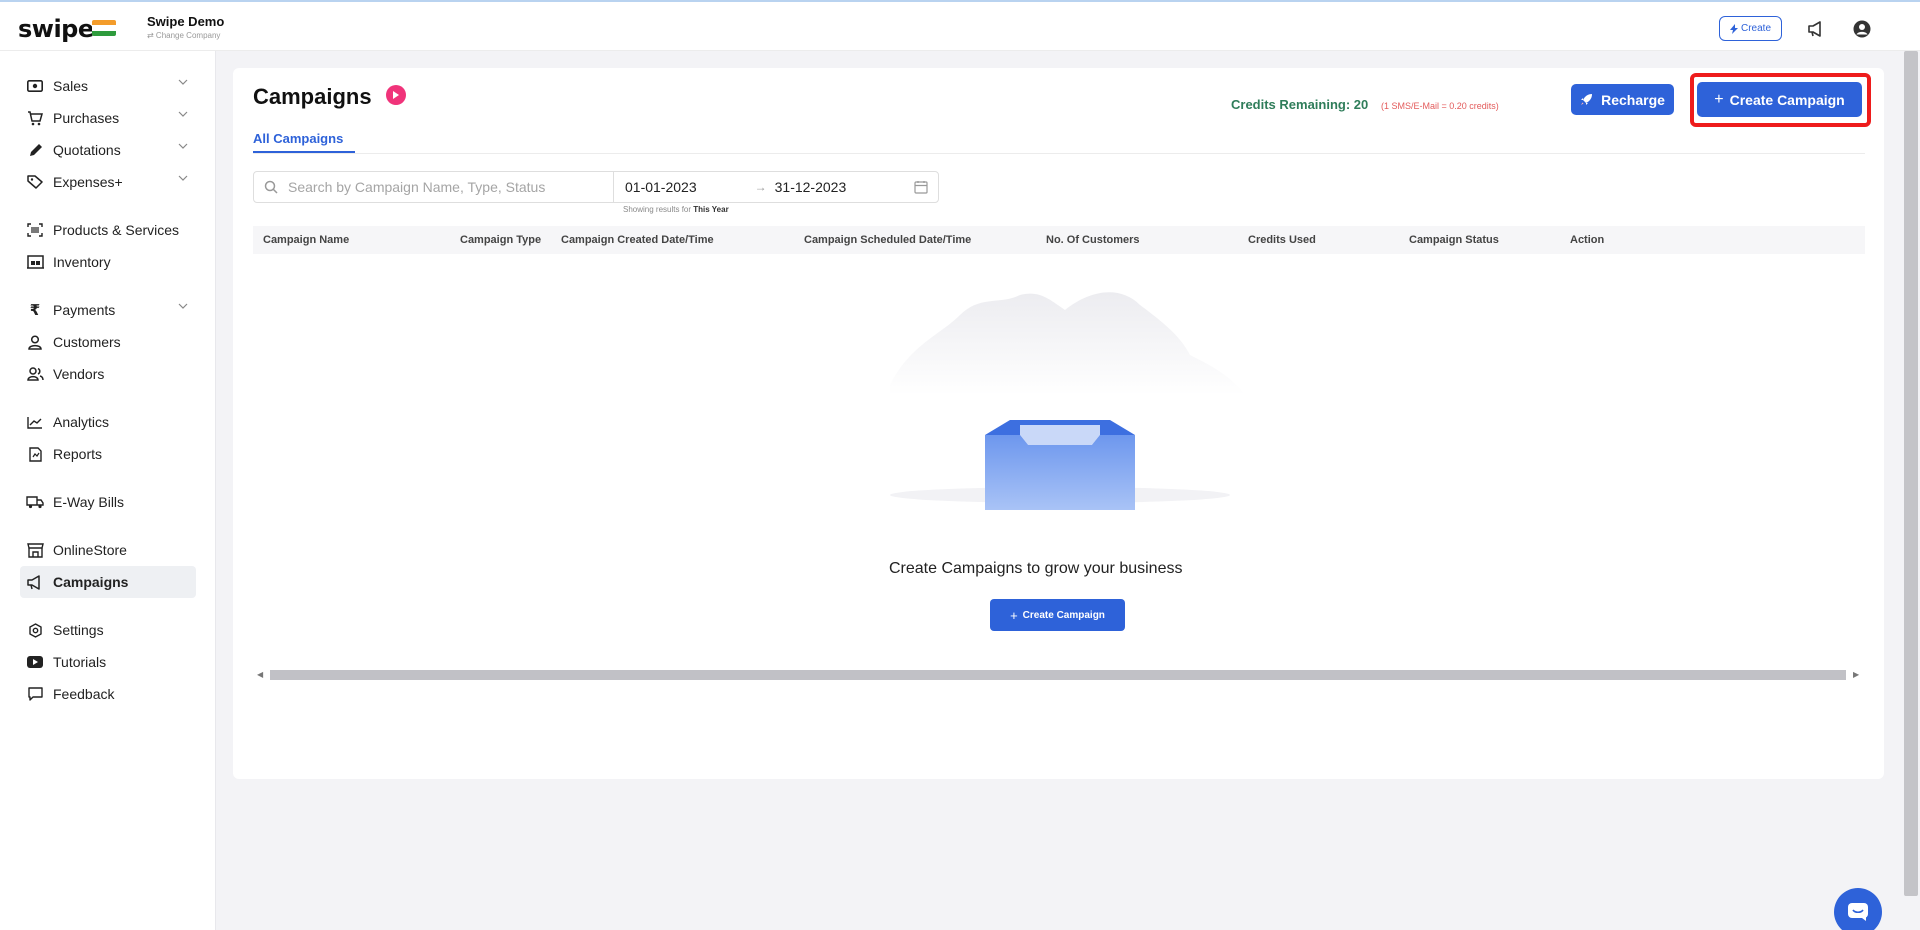  I want to click on calendar-icon, so click(921, 187).